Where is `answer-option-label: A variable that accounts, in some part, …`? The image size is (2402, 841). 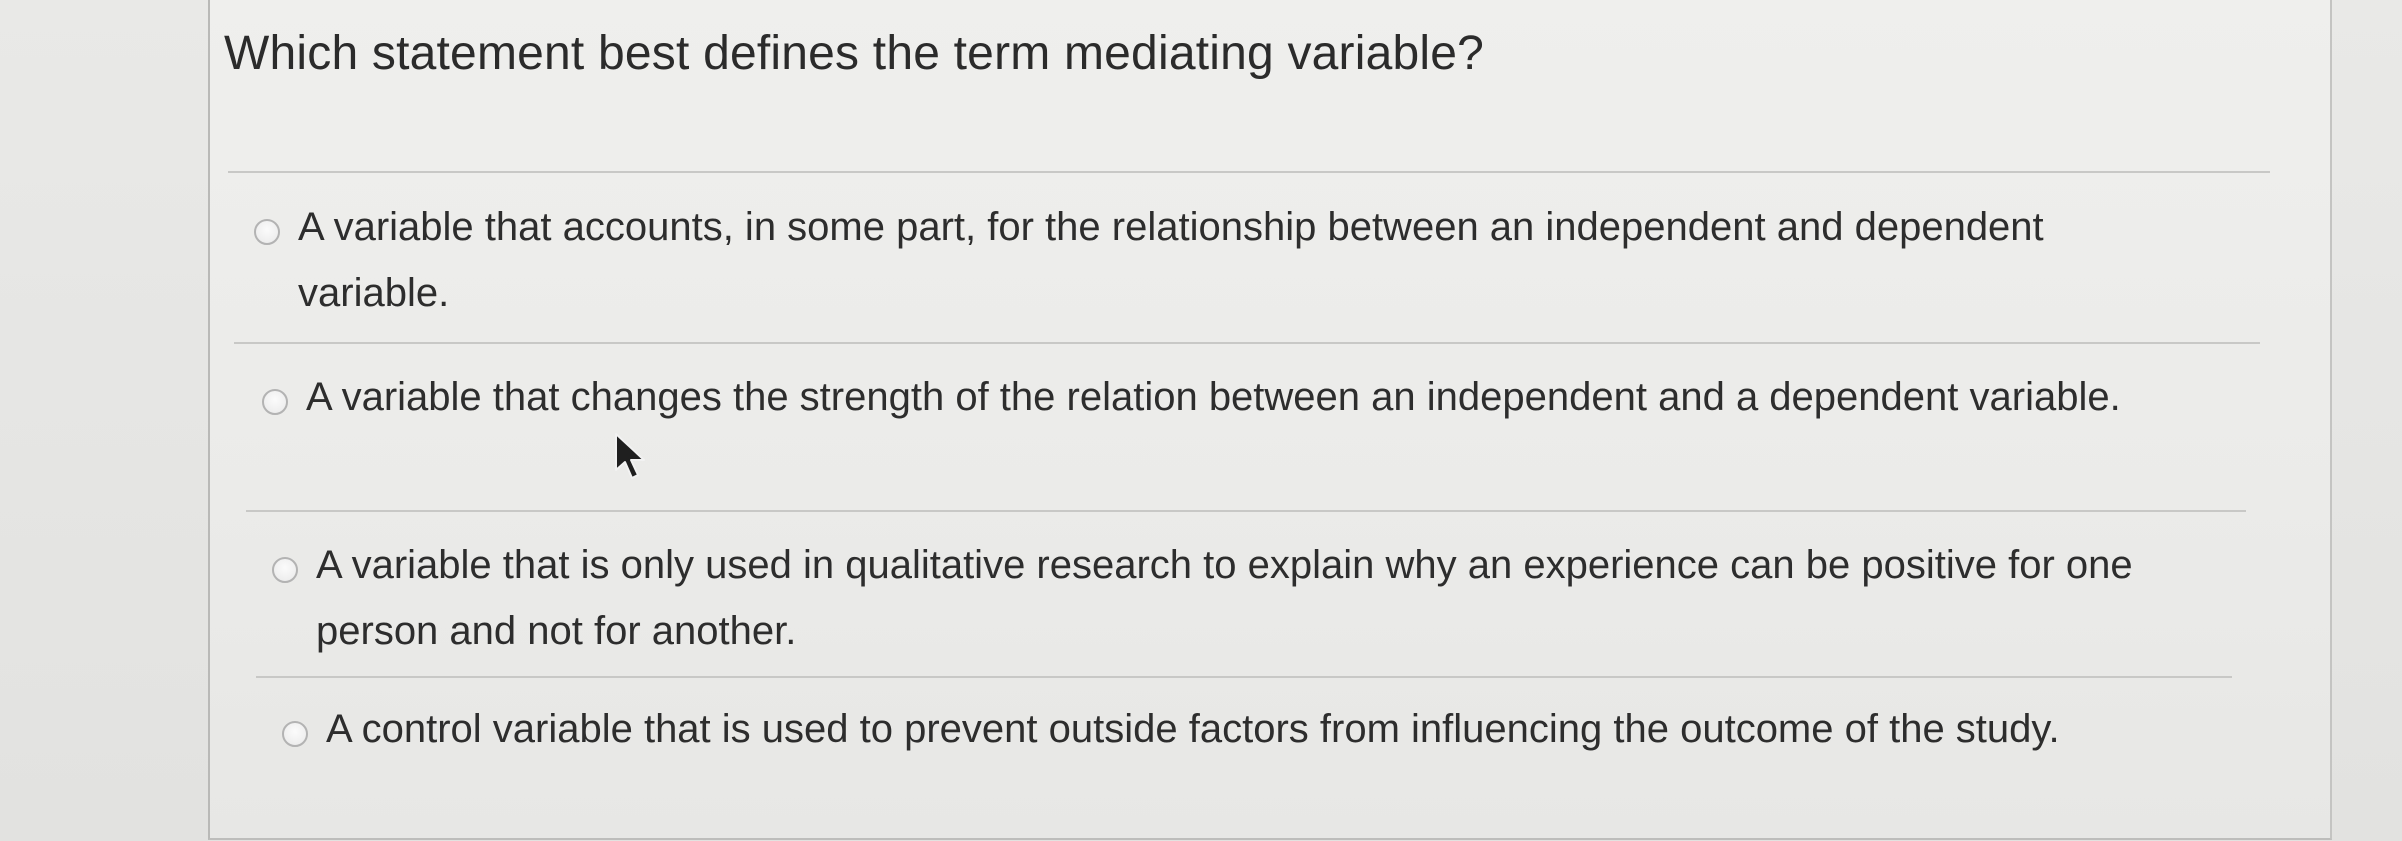 answer-option-label: A variable that accounts, in some part, … is located at coordinates (1238, 260).